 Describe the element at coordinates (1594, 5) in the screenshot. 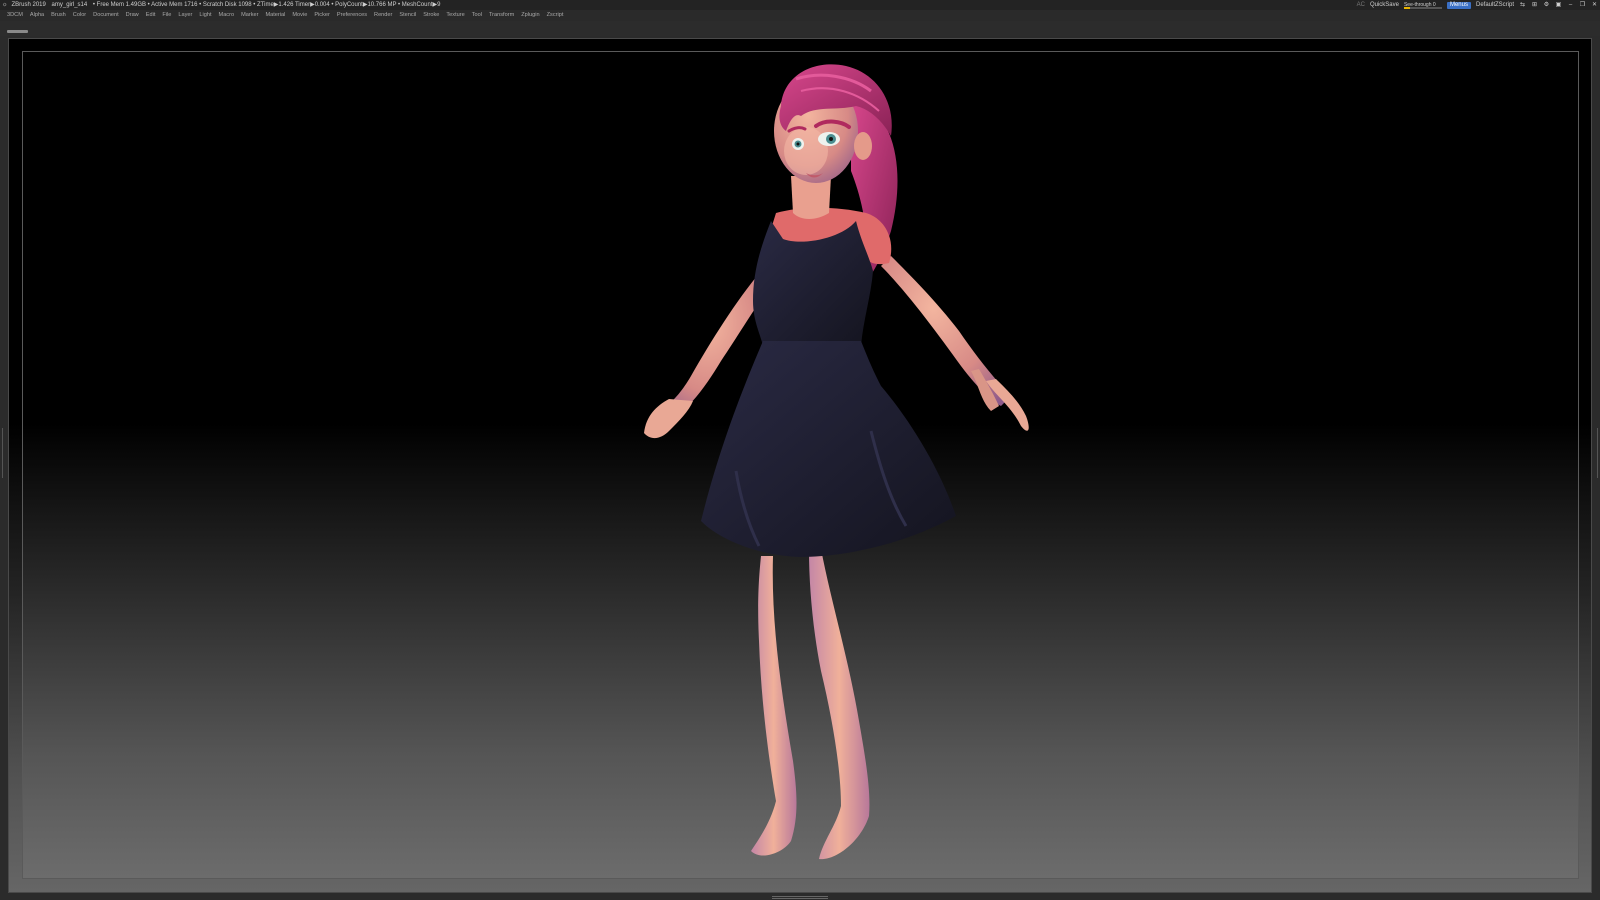

I see `close-icon: ✕` at that location.